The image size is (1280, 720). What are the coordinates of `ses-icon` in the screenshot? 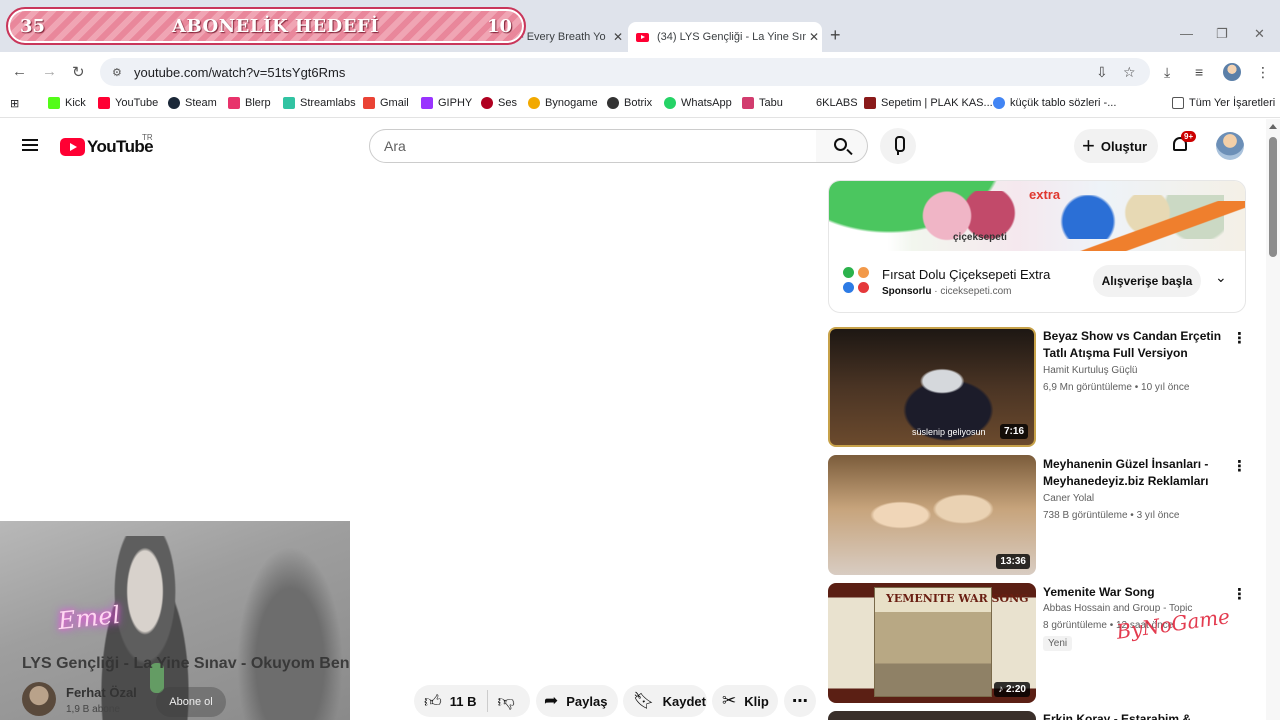 It's located at (487, 103).